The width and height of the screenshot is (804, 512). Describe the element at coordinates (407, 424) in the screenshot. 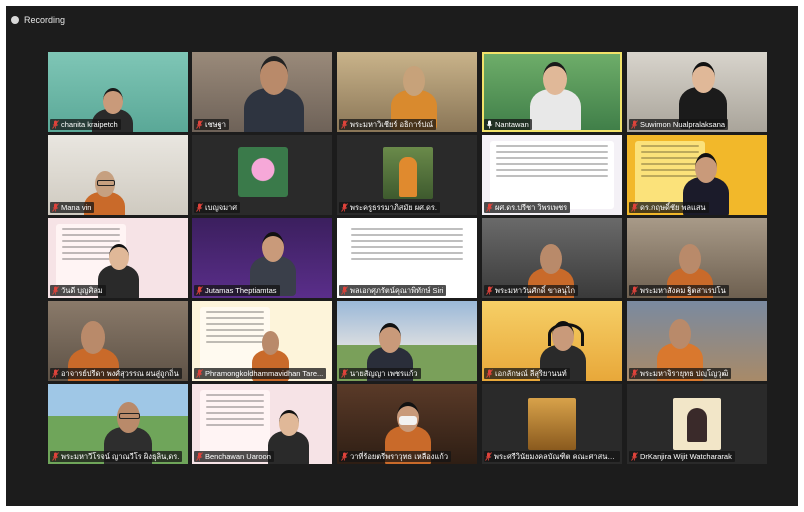

I see `participant-tile: วาที่ร้อยตรีพราวุทธ เหลืองแก้ว` at that location.